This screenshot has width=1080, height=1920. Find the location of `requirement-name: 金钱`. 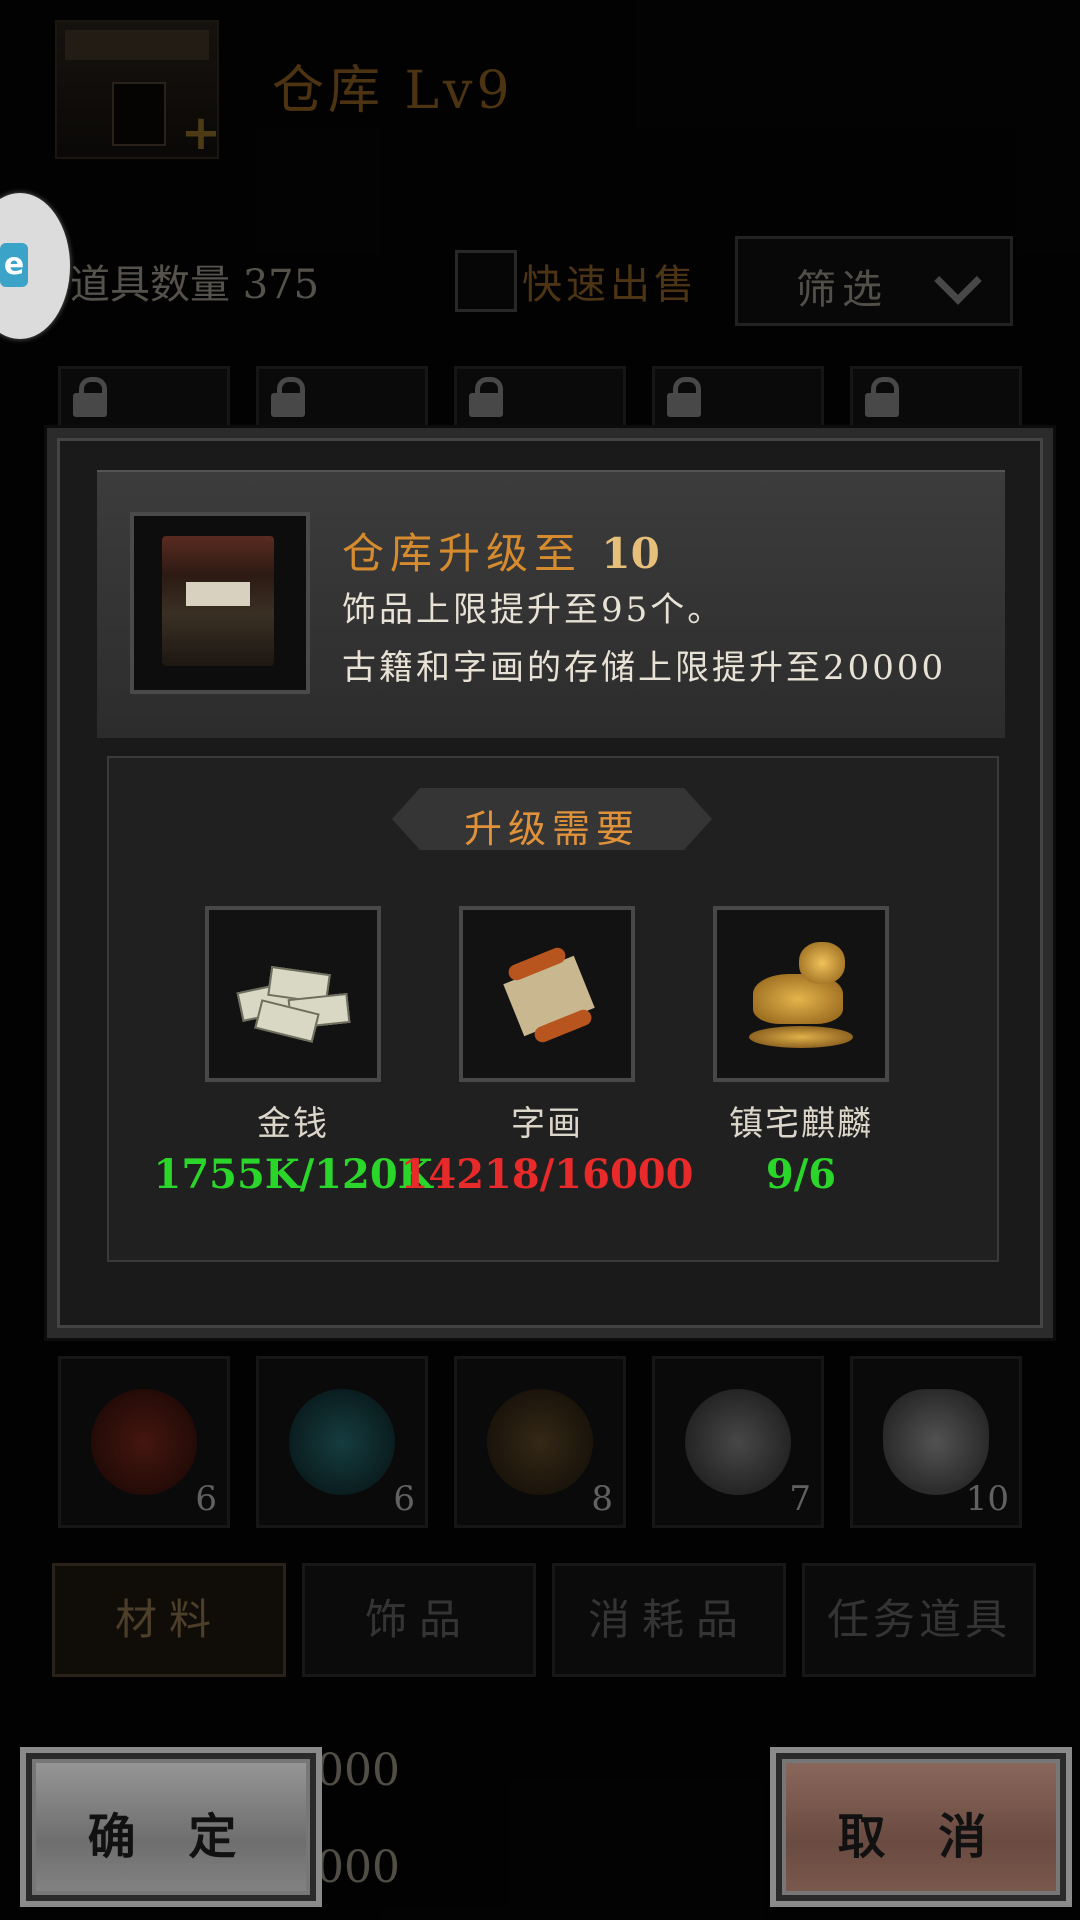

requirement-name: 金钱 is located at coordinates (293, 1124).